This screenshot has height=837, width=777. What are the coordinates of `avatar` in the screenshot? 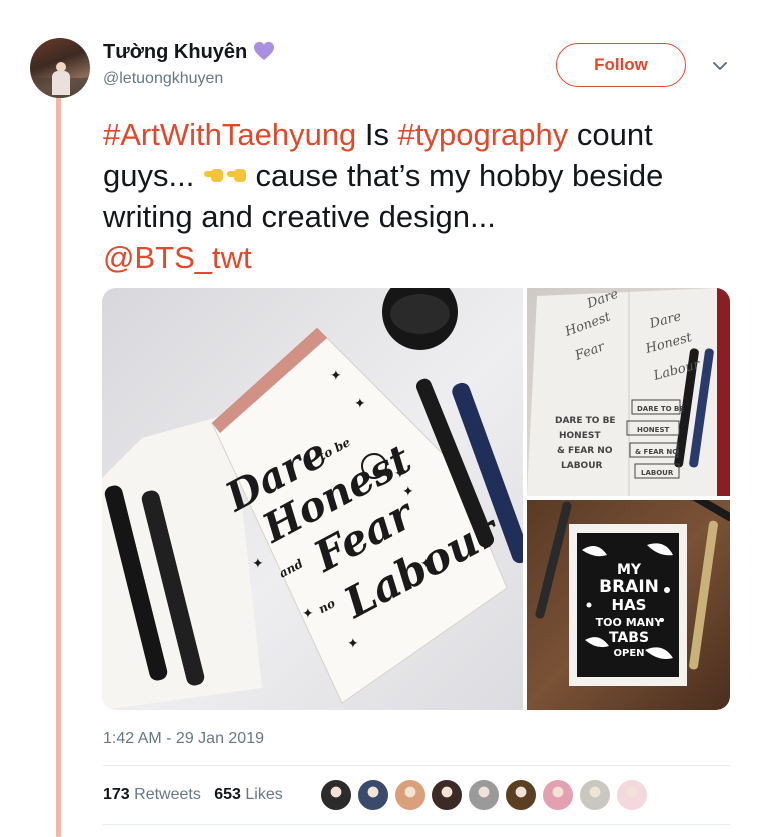 It's located at (60, 68).